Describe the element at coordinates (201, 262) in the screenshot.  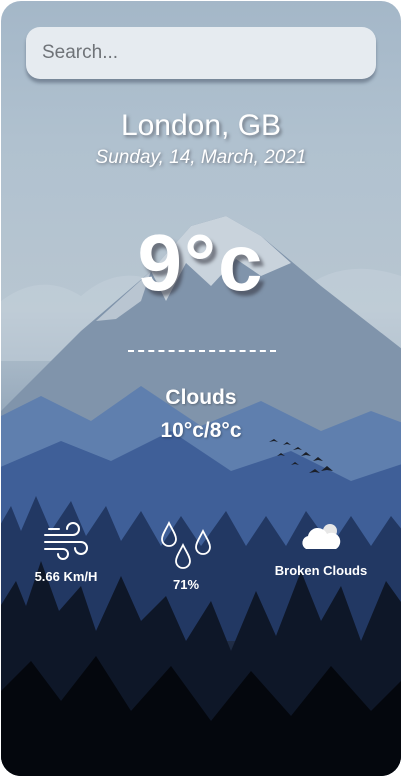
I see `current-temperature: 9°c` at that location.